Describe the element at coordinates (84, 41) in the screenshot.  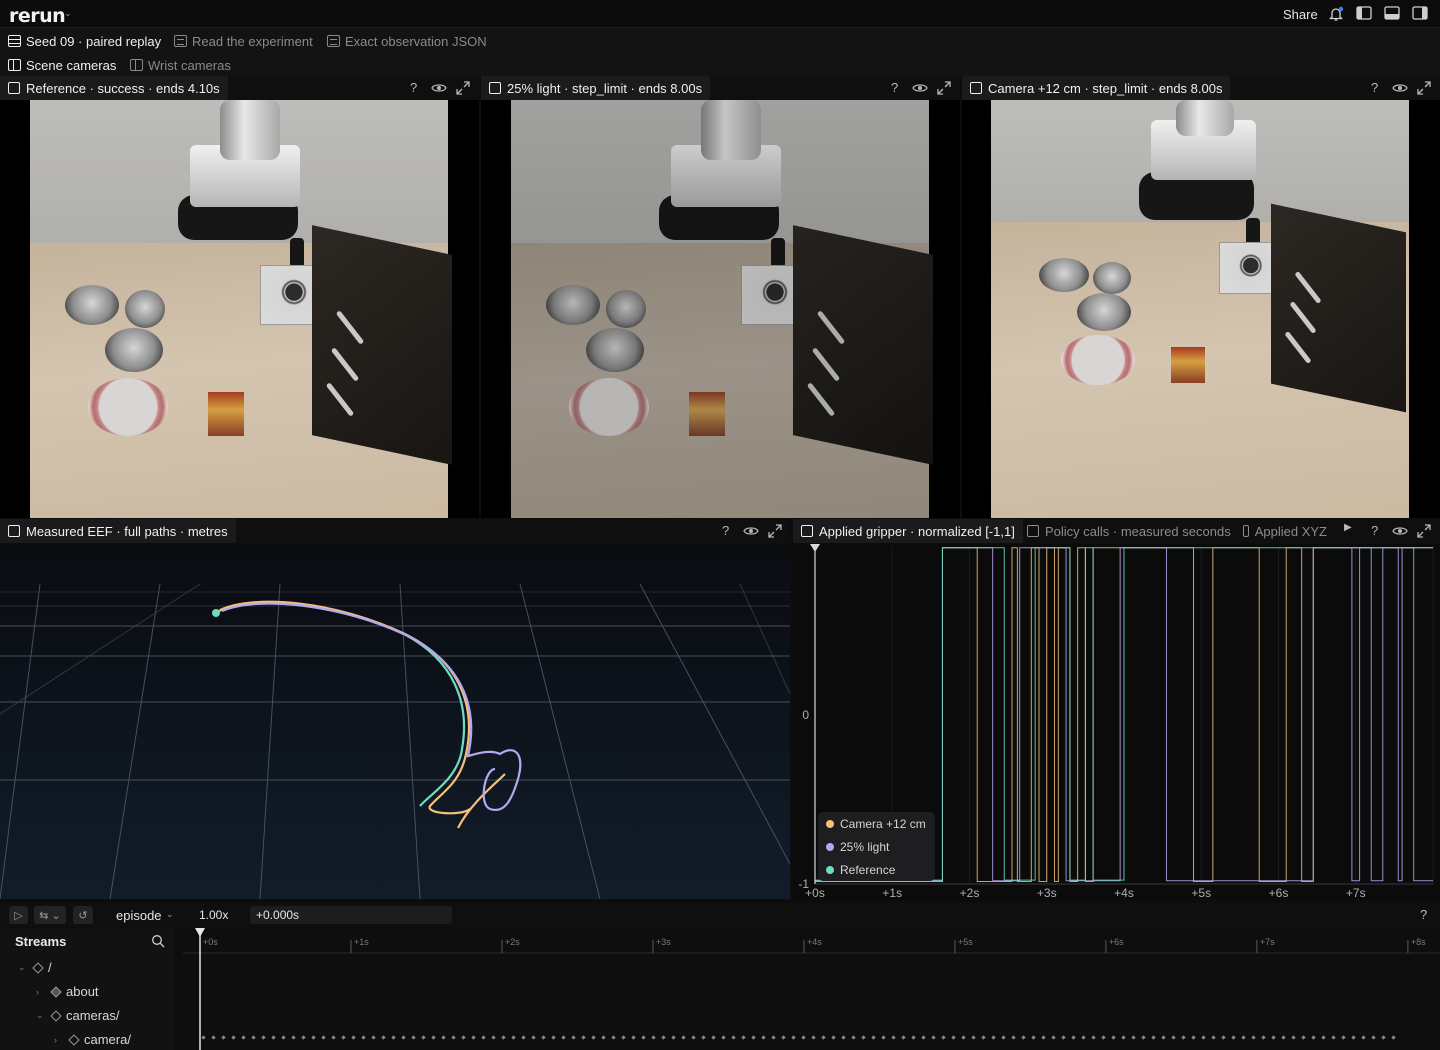
I see `tab-seed-09: Seed 09 · paired replay` at that location.